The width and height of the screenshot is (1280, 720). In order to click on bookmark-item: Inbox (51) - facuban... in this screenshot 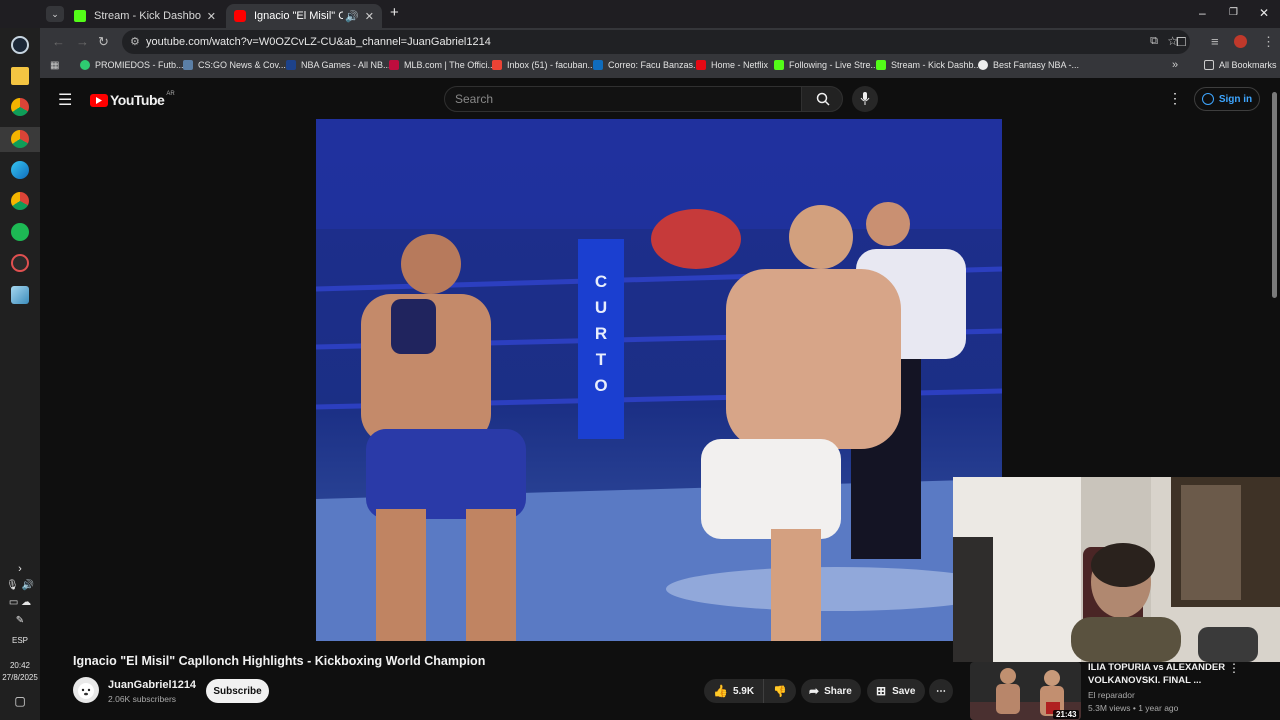, I will do `click(543, 65)`.